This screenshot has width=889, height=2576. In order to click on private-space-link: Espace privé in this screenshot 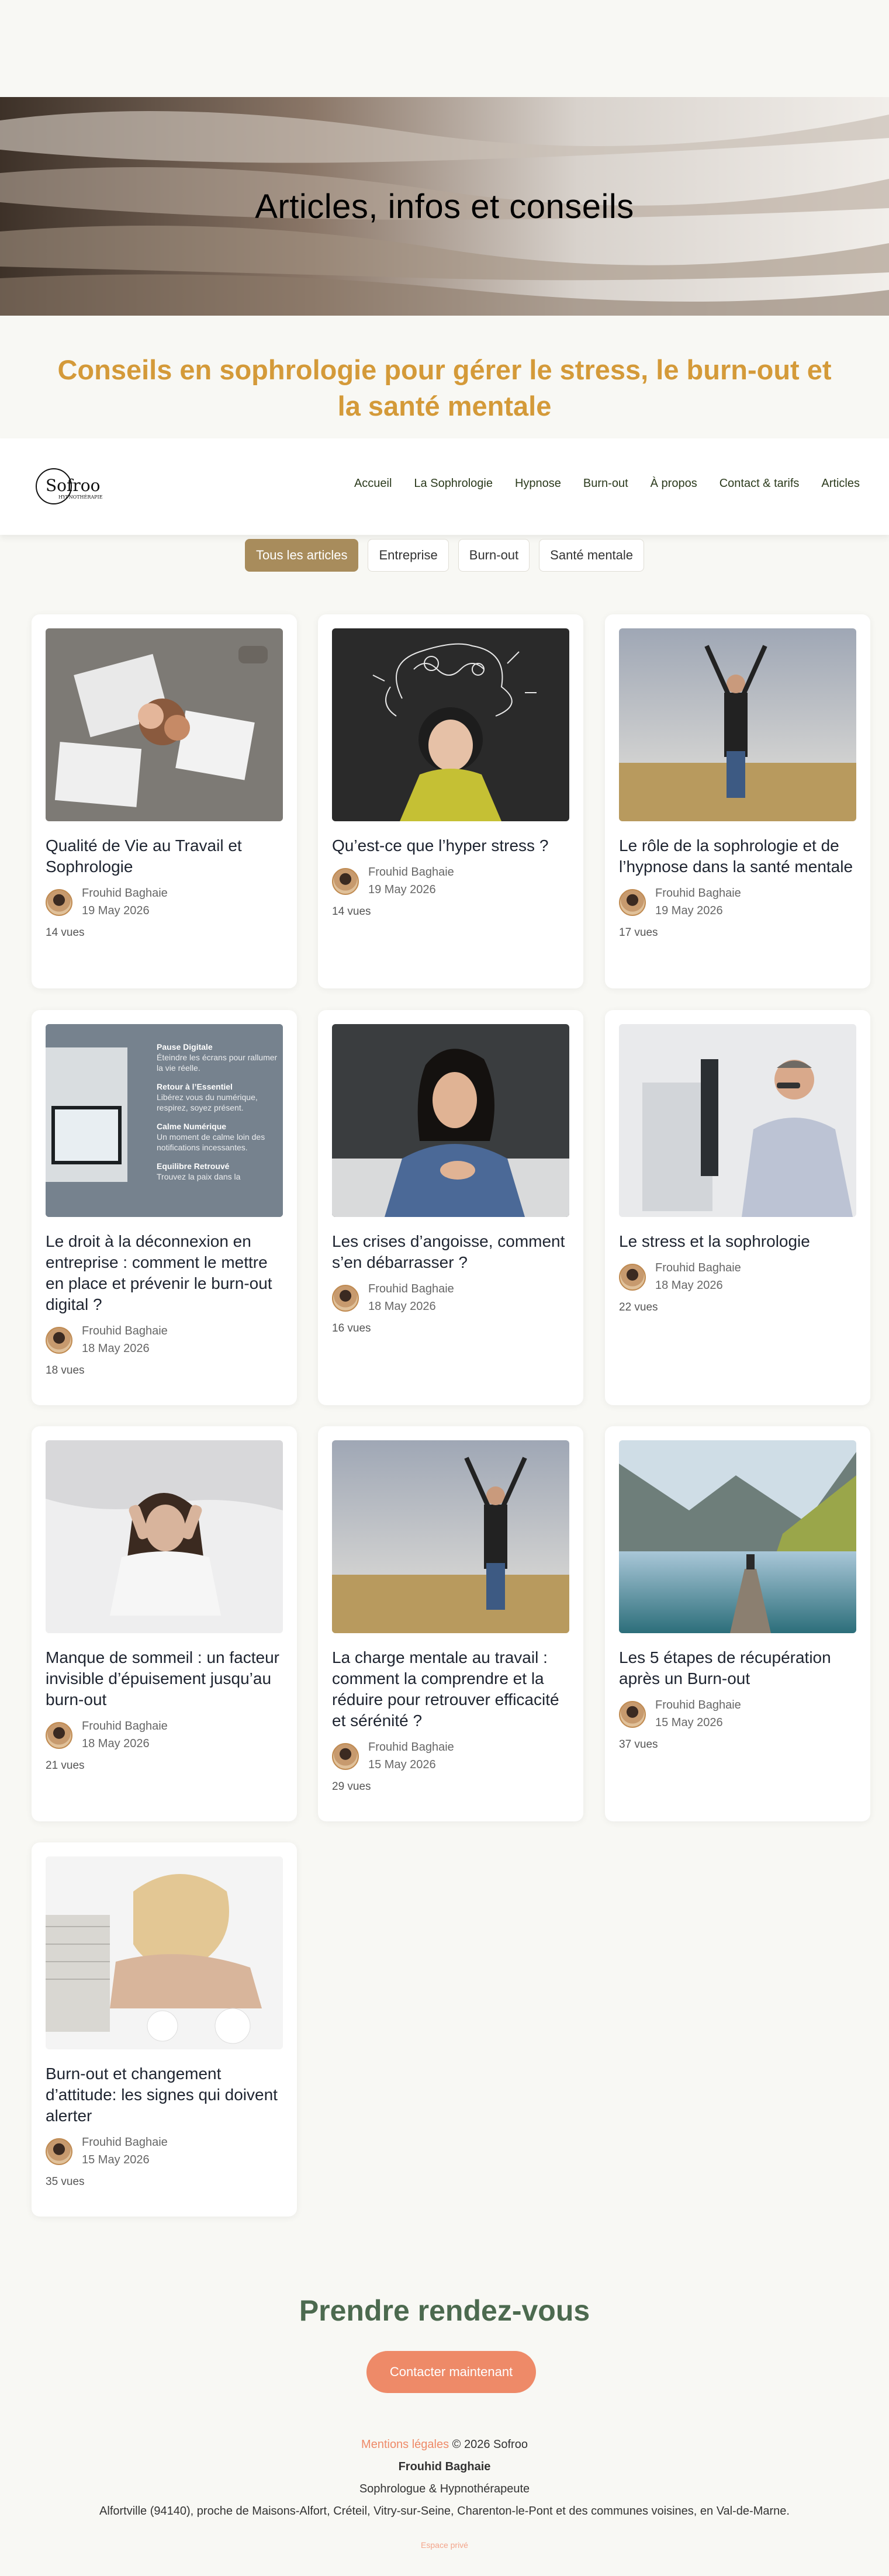, I will do `click(444, 2545)`.